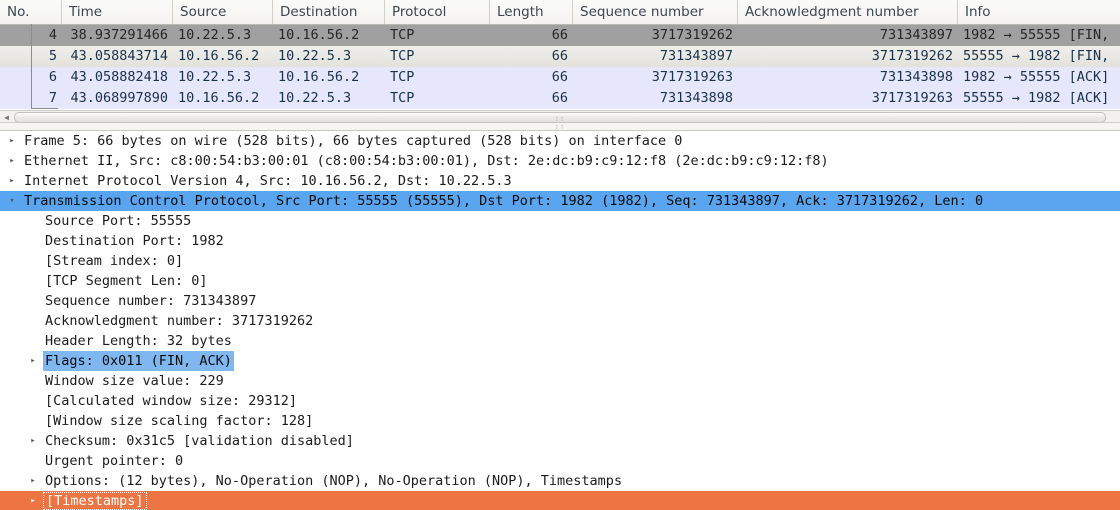 This screenshot has width=1120, height=510. I want to click on column-header-length: Length, so click(531, 12).